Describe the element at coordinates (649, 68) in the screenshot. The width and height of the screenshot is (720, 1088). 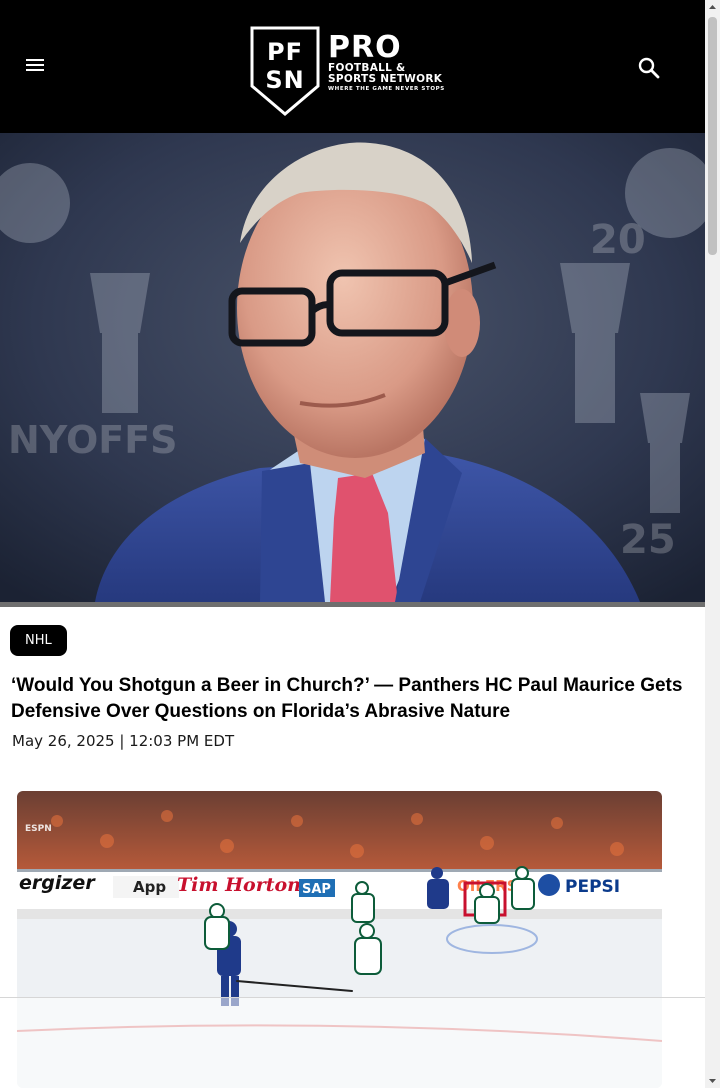
I see `search-icon` at that location.